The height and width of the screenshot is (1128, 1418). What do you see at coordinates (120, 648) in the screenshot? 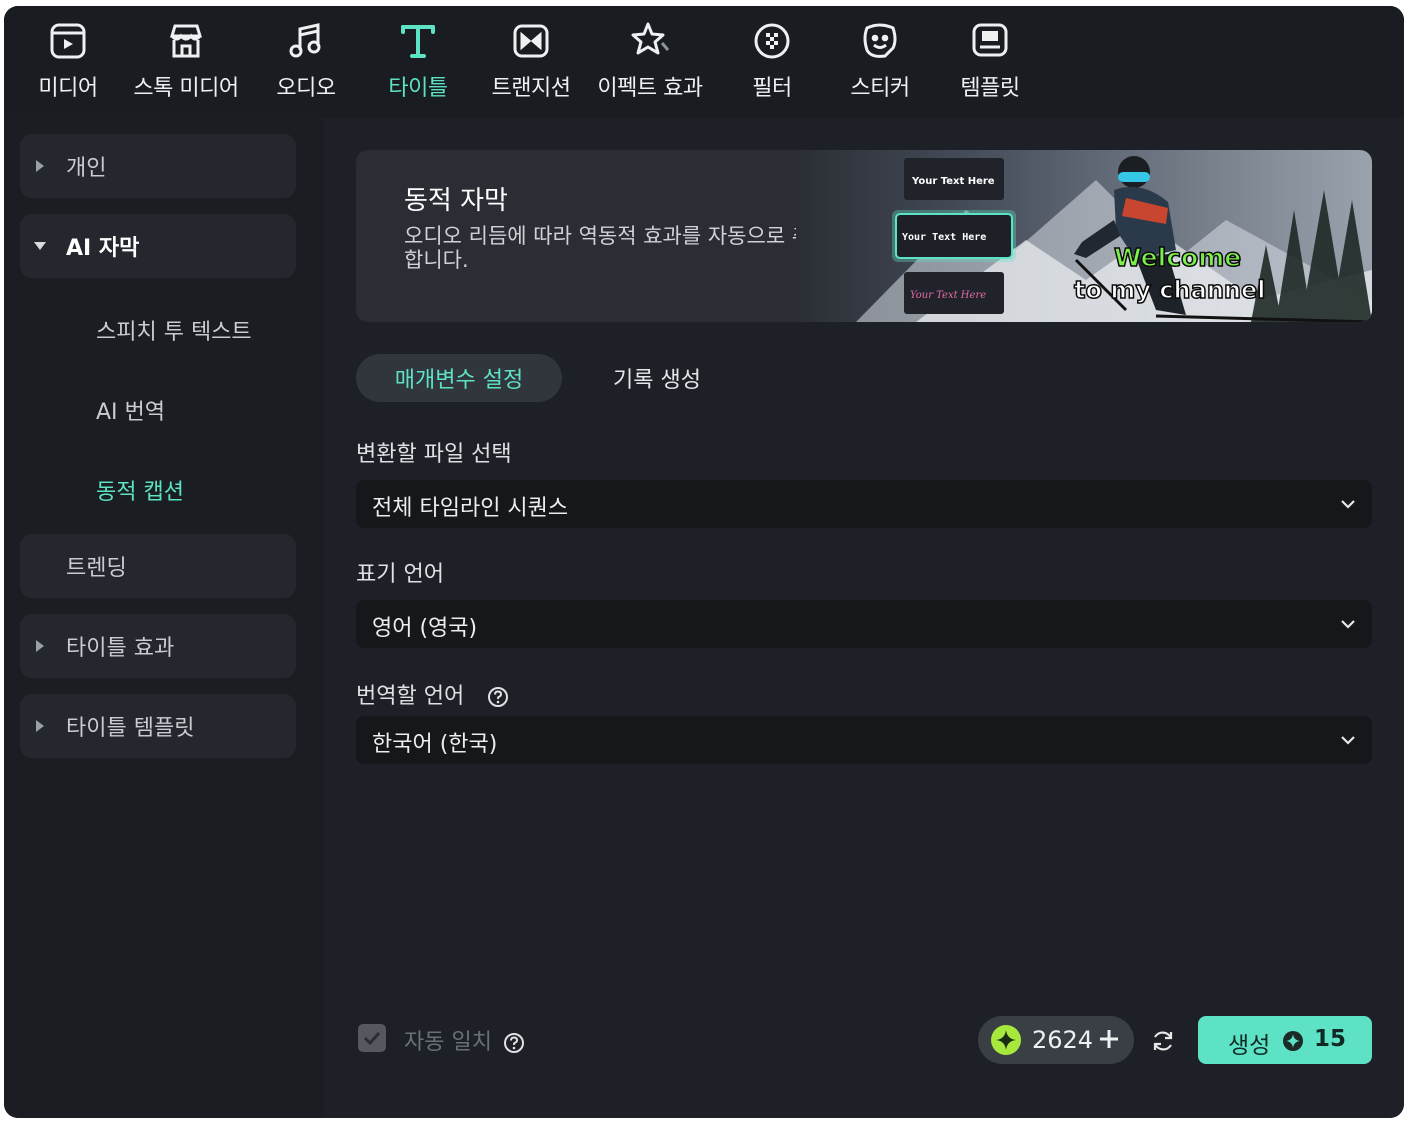
I see `sidebar-item-label: 타이틀 효과` at bounding box center [120, 648].